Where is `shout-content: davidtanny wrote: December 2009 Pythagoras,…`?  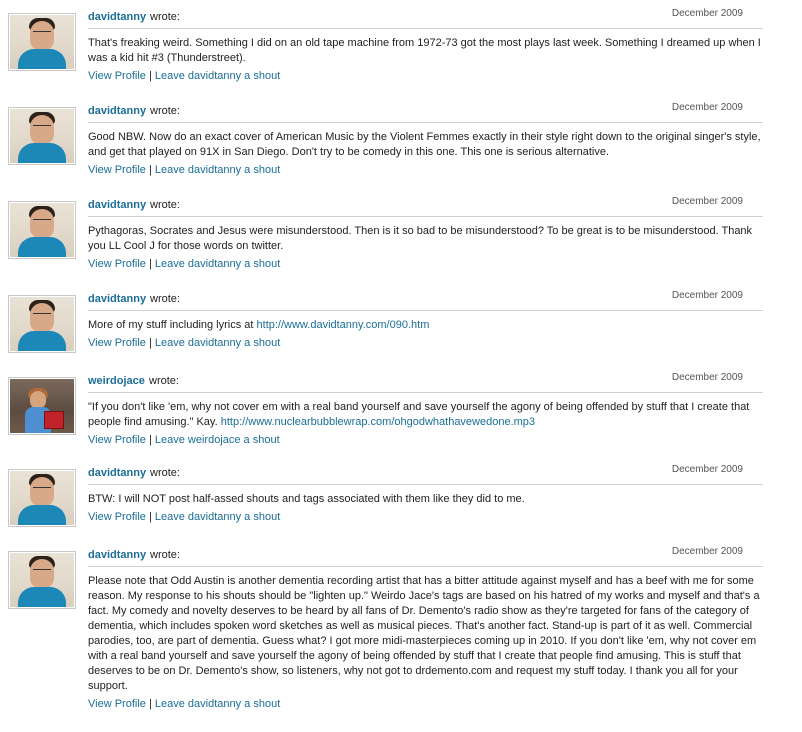
shout-content: davidtanny wrote: December 2009 Pythagoras,… is located at coordinates (425, 233).